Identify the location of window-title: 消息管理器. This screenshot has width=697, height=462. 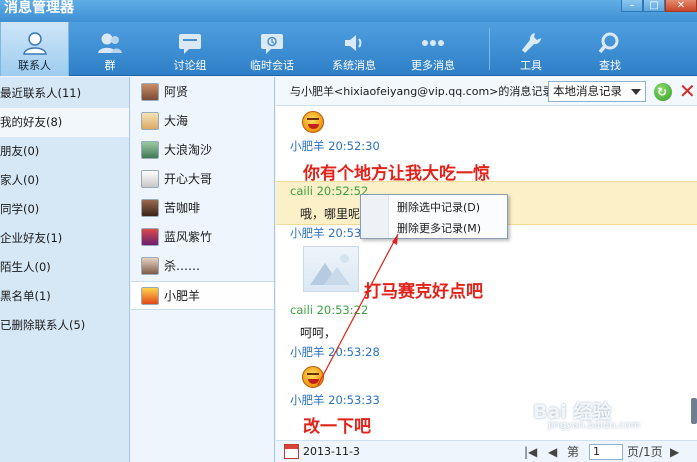
(39, 8).